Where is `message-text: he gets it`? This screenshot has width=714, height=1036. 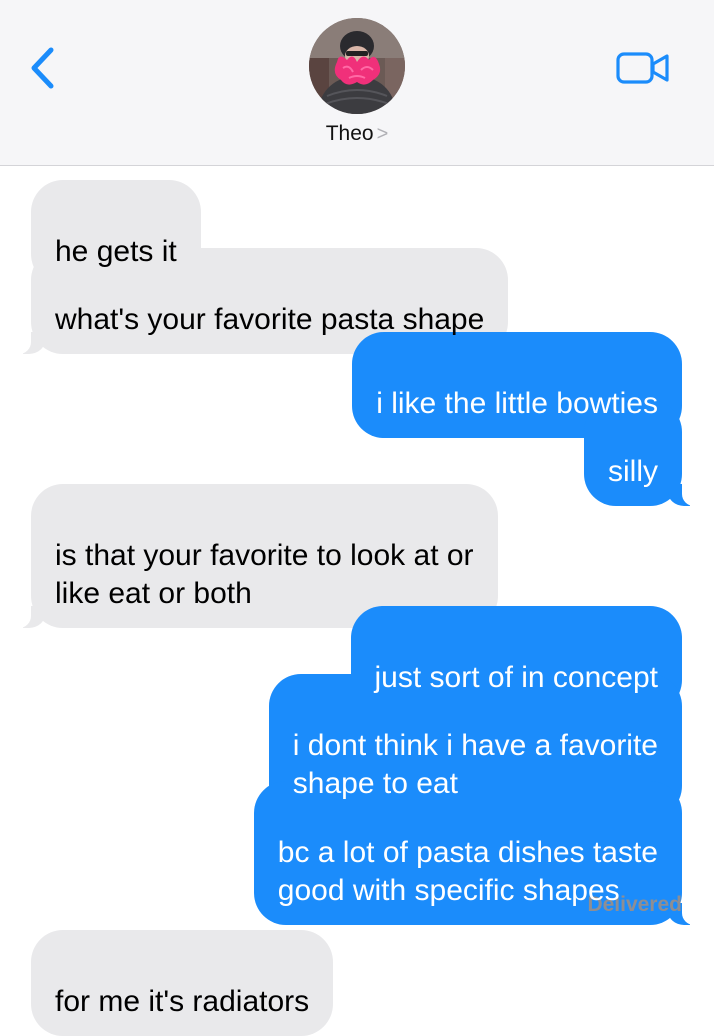 message-text: he gets it is located at coordinates (116, 251).